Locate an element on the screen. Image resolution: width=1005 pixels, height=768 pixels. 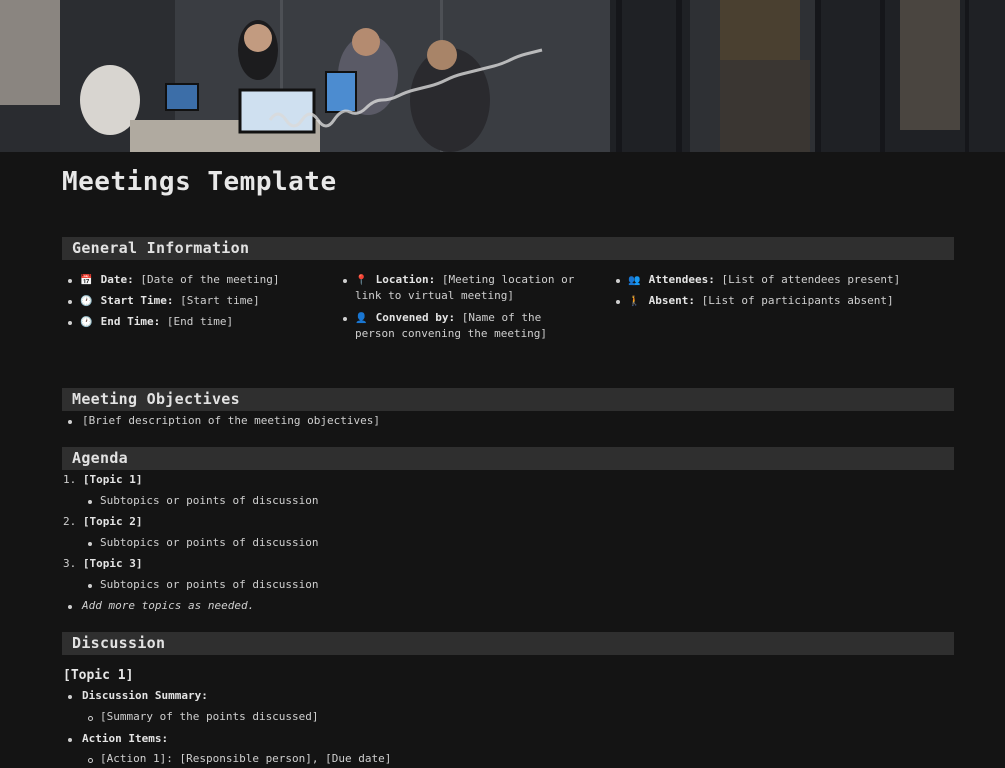
list-item-start-time: 🕐 Start Time: [Start time] is located at coordinates (170, 301).